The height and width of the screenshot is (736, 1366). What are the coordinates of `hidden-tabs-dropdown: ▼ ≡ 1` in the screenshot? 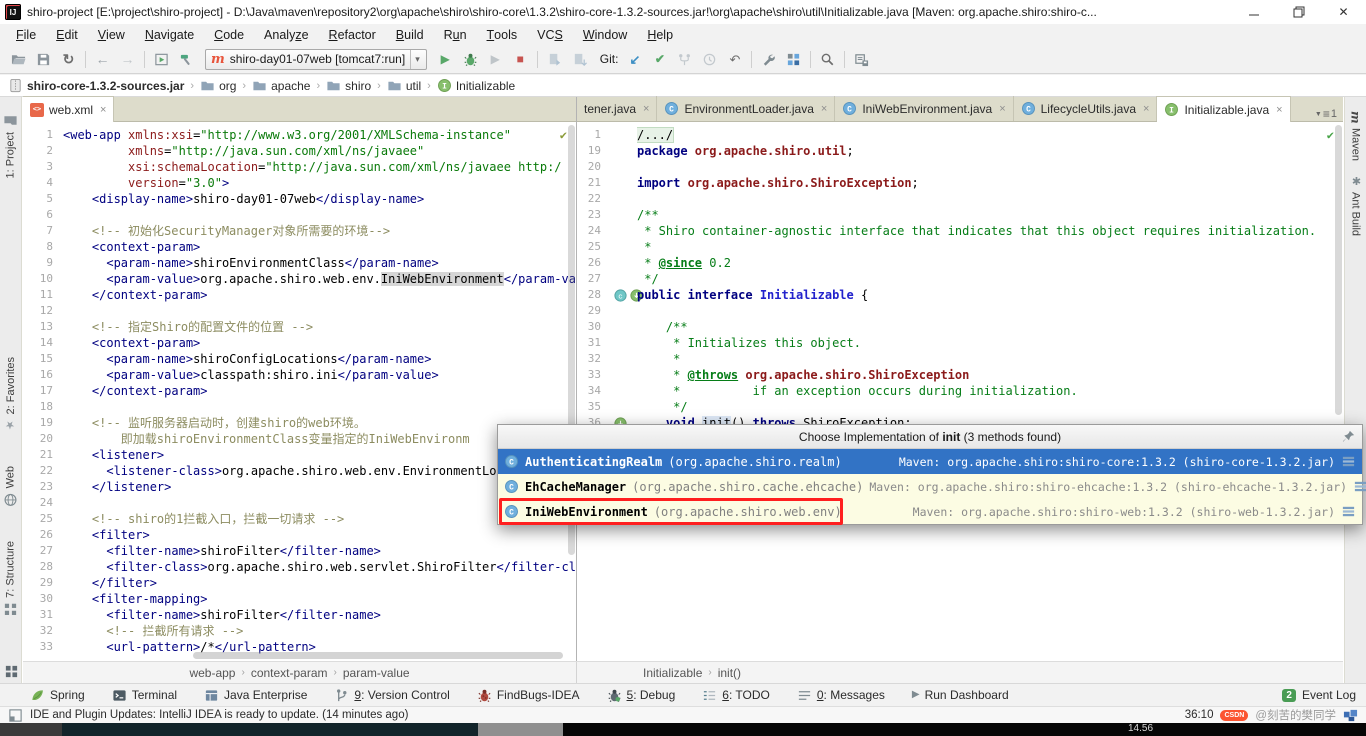 It's located at (1326, 114).